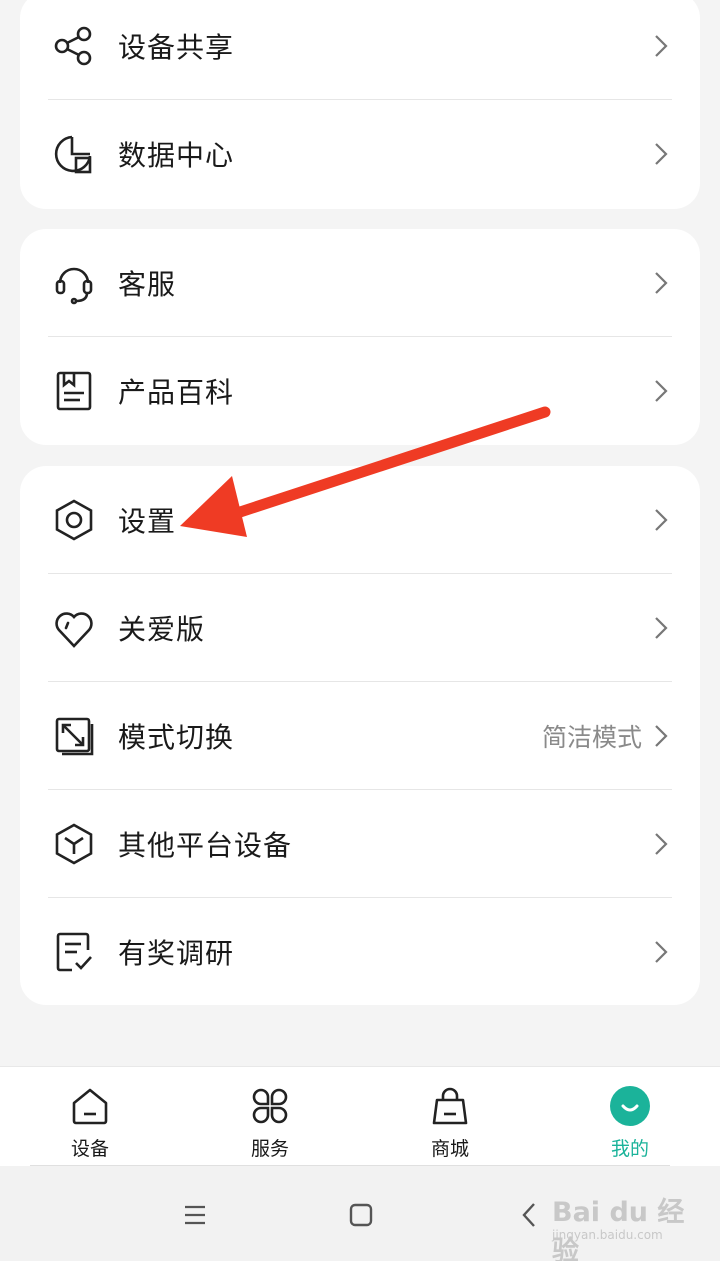 The width and height of the screenshot is (720, 1261). What do you see at coordinates (147, 521) in the screenshot?
I see `menu-item-label: 设置` at bounding box center [147, 521].